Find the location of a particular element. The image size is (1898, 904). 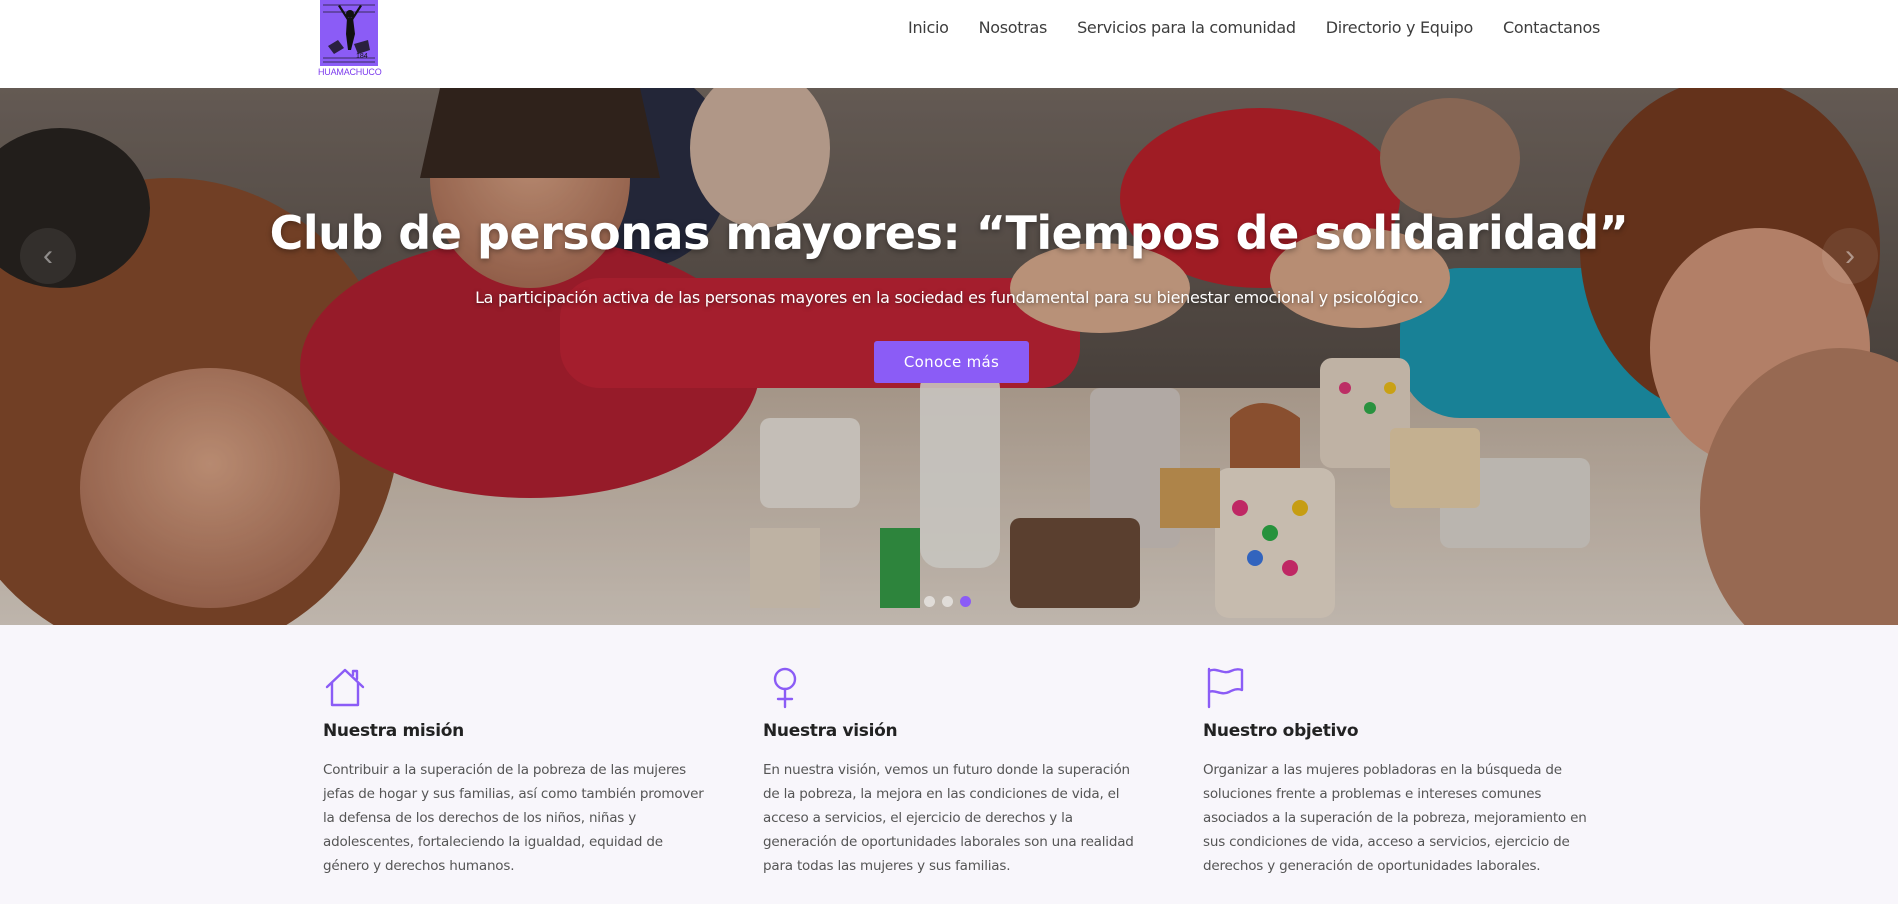

nav-item-directorio: Directorio y Equipo is located at coordinates (1400, 28).